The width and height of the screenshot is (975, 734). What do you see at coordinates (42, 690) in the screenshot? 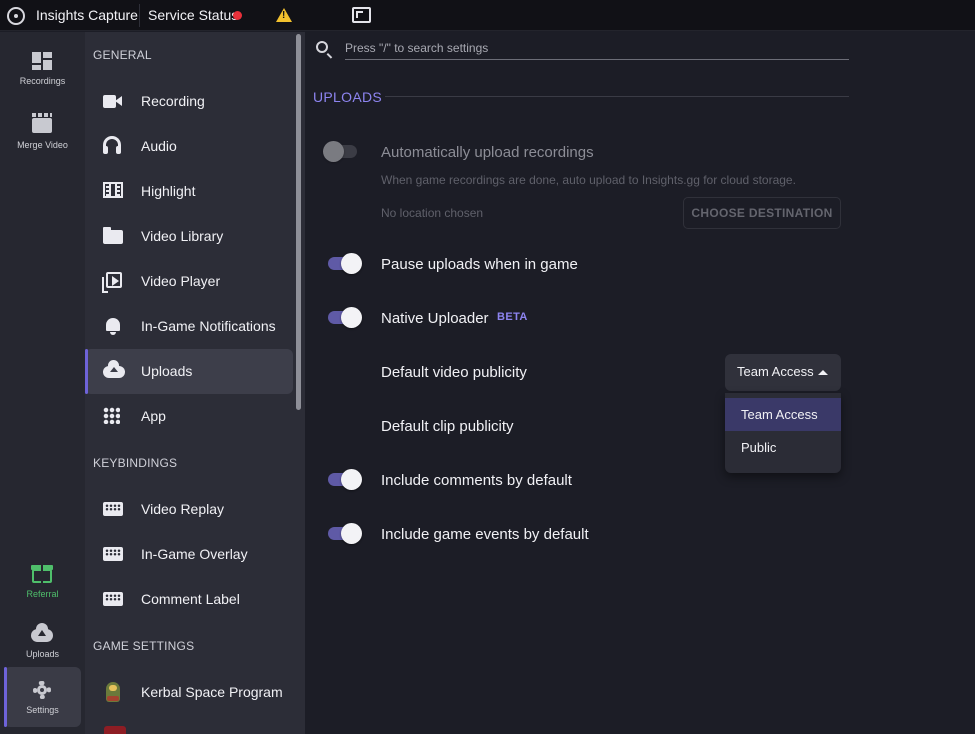
I see `gear-icon` at bounding box center [42, 690].